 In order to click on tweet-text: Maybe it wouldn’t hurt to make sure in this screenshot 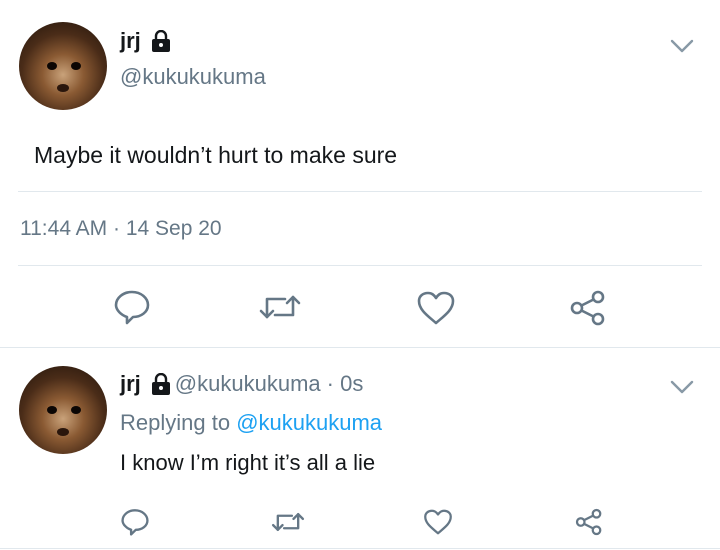, I will do `click(216, 155)`.